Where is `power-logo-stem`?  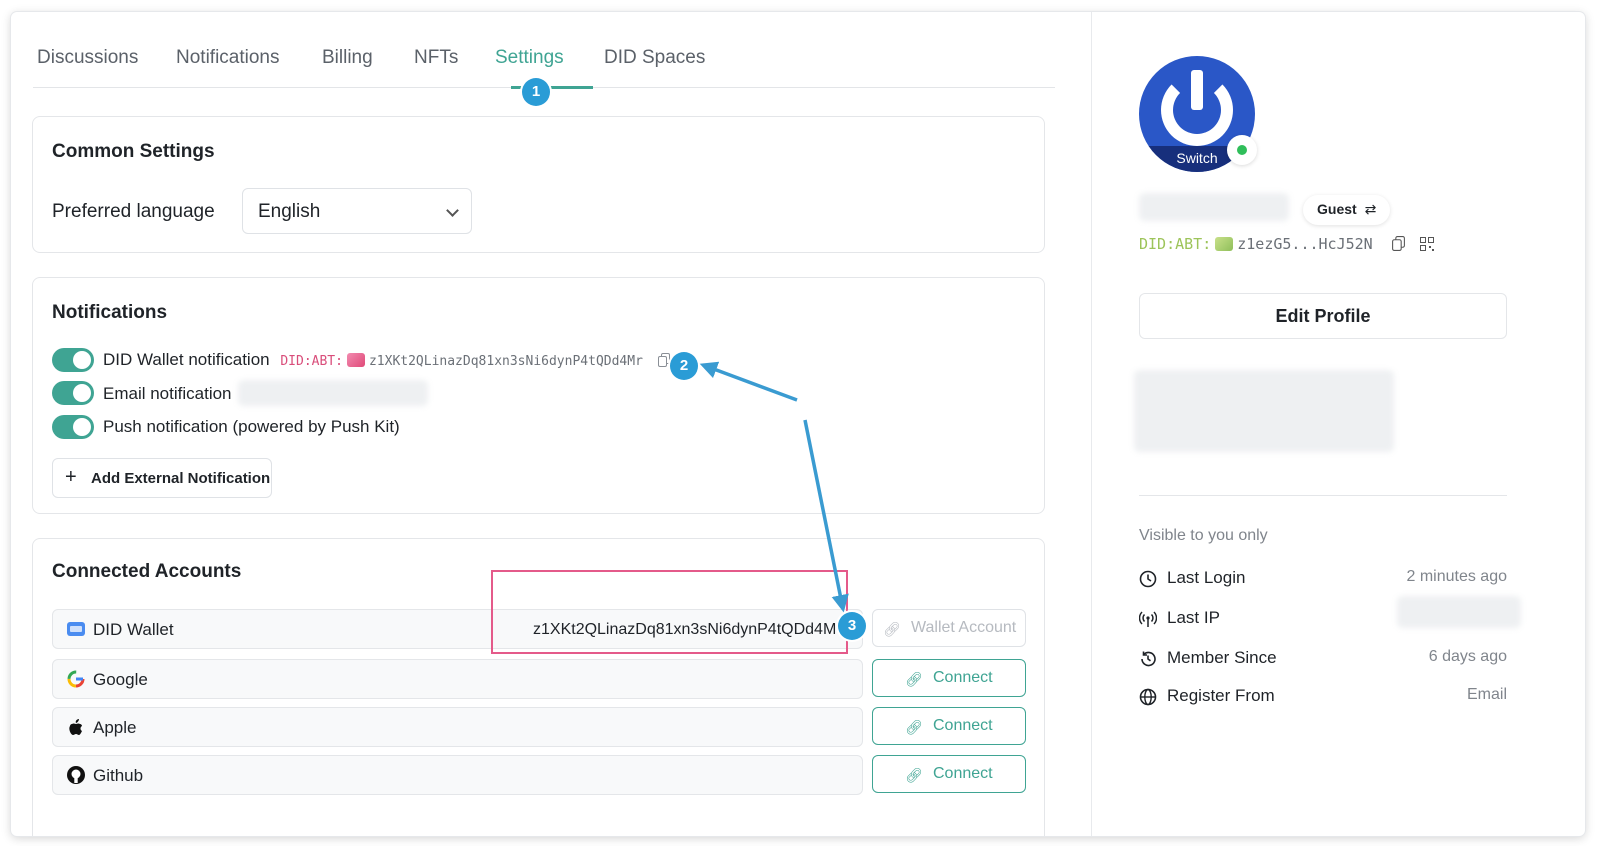 power-logo-stem is located at coordinates (1197, 90).